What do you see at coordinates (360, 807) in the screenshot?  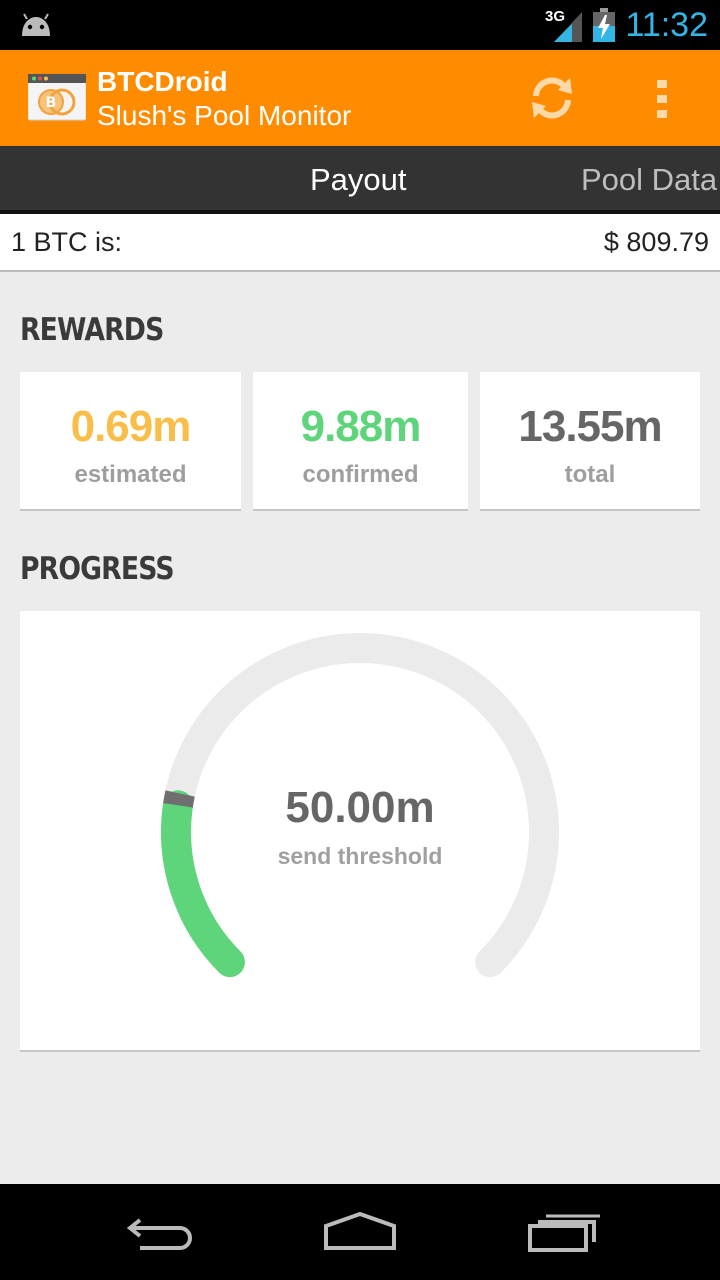 I see `threshold-value: 50.00m` at bounding box center [360, 807].